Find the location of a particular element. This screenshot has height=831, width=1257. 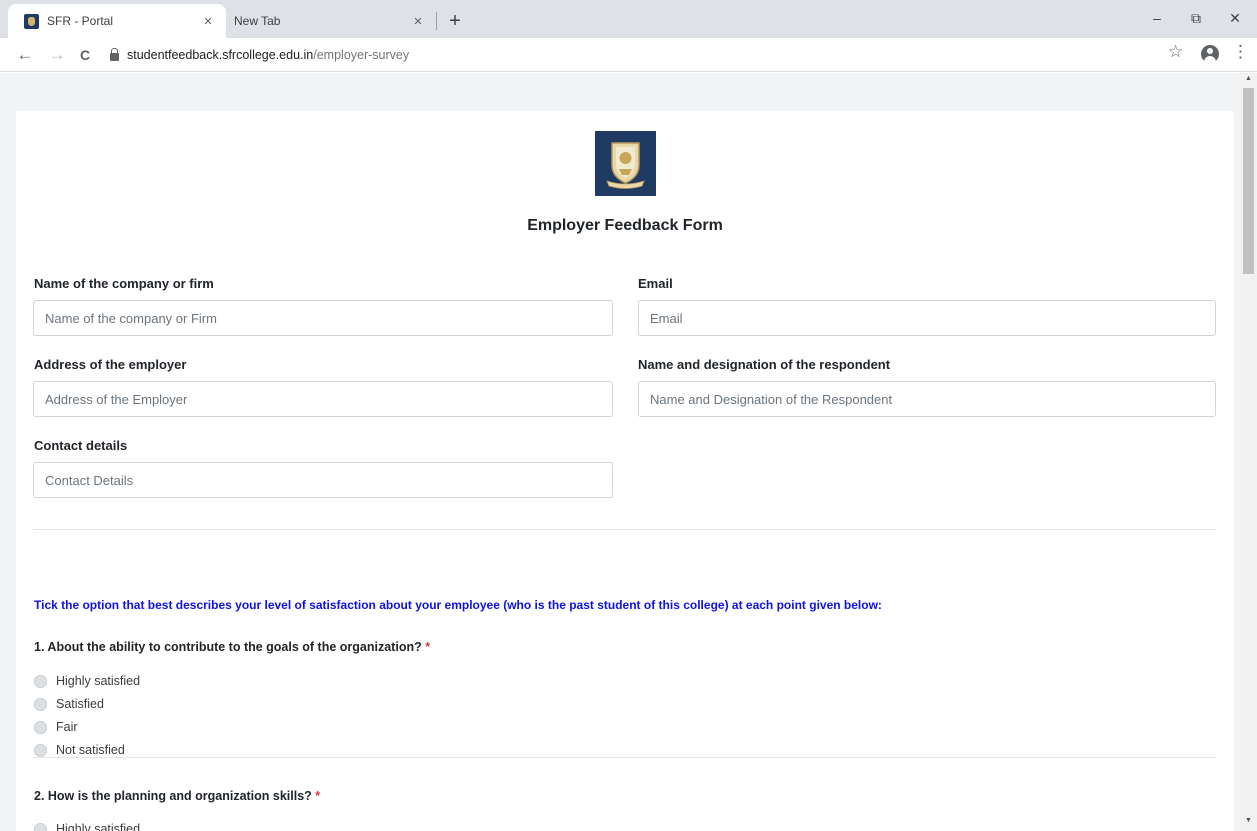

college-logo is located at coordinates (625, 163).